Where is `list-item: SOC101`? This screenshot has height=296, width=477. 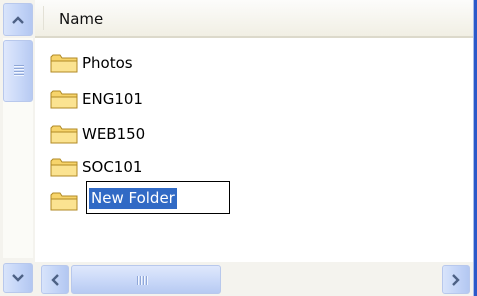
list-item: SOC101 is located at coordinates (95, 167).